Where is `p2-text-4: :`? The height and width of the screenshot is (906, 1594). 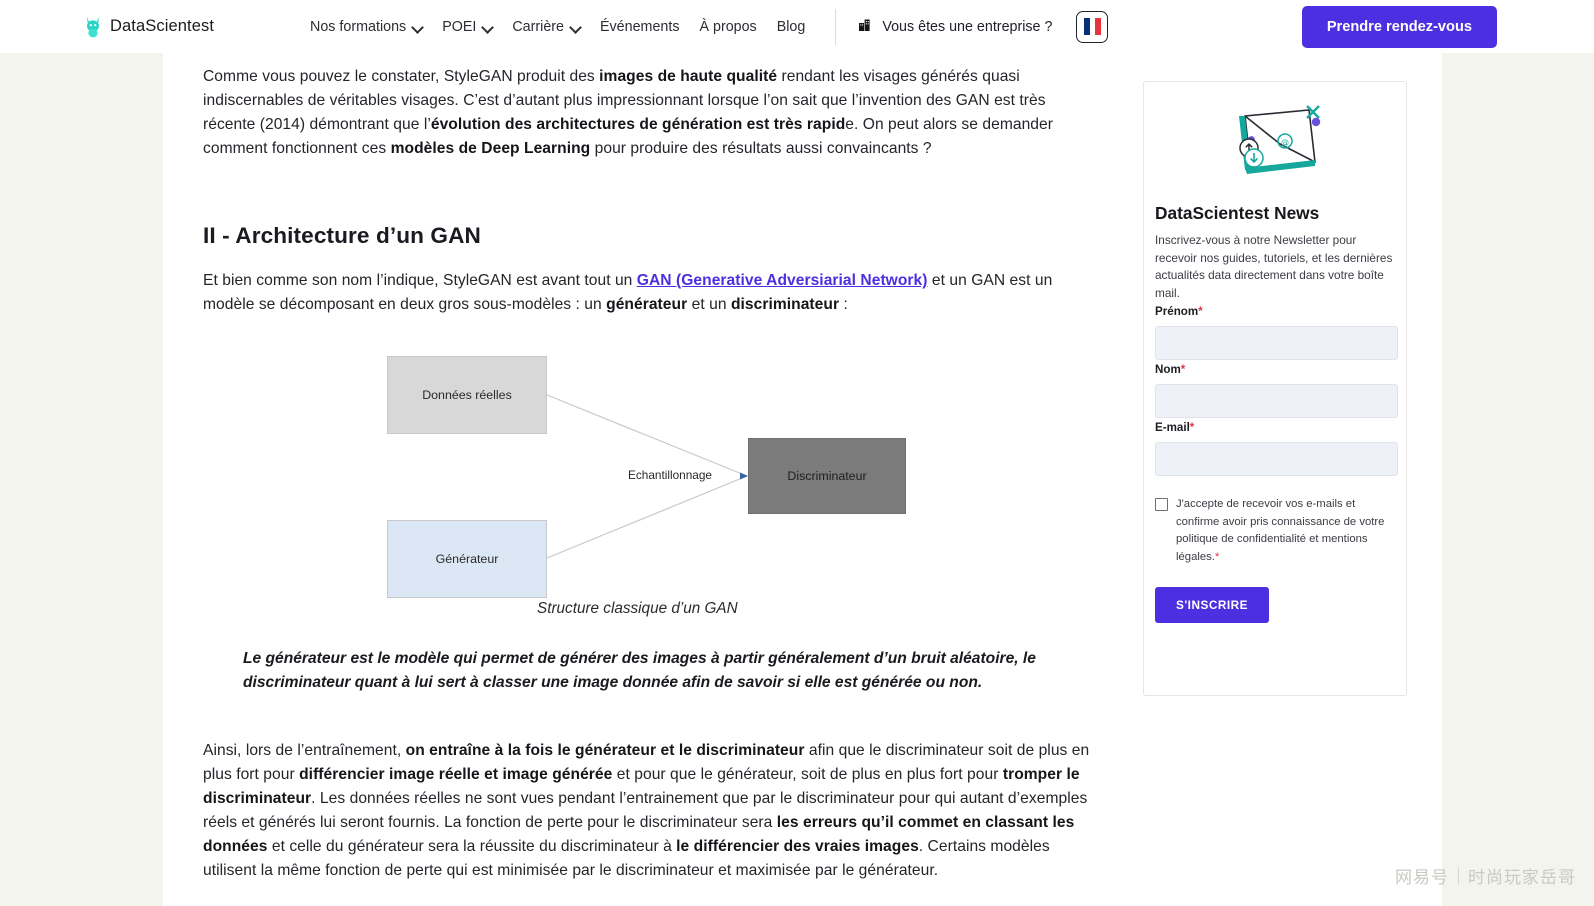 p2-text-4: : is located at coordinates (843, 305).